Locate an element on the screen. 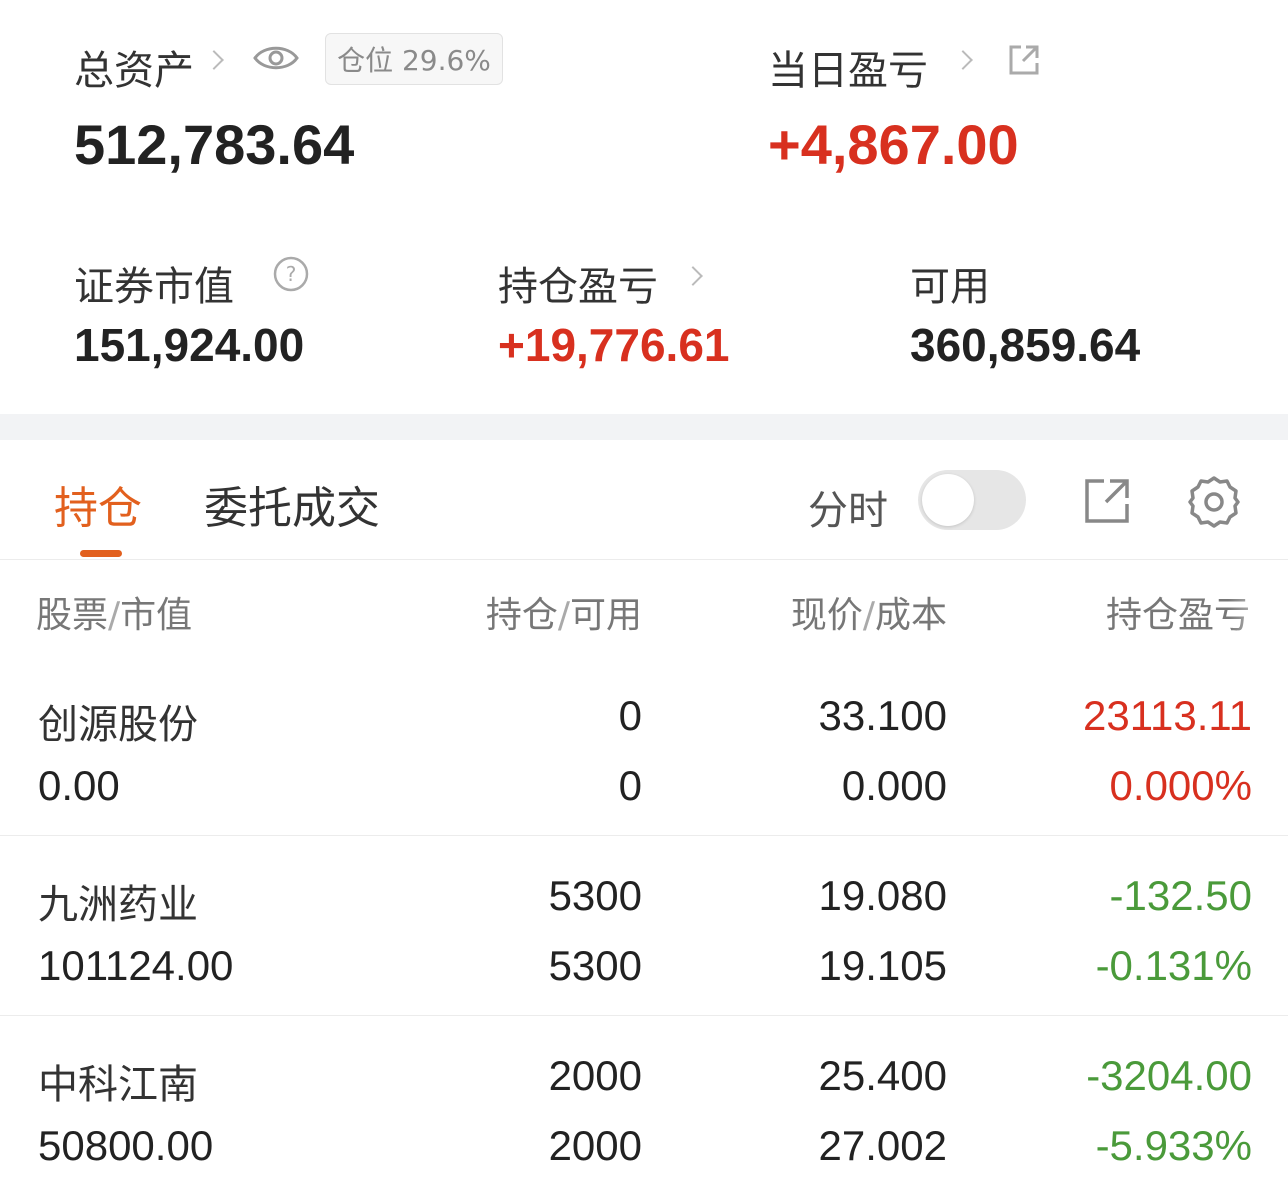 The height and width of the screenshot is (1188, 1288). tab-orders: 委托成交 is located at coordinates (292, 504).